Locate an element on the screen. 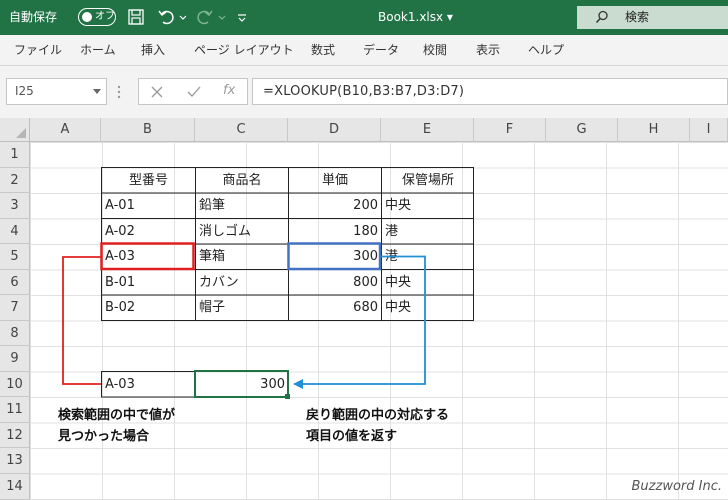  autosave-label: 自動保存 is located at coordinates (33, 17).